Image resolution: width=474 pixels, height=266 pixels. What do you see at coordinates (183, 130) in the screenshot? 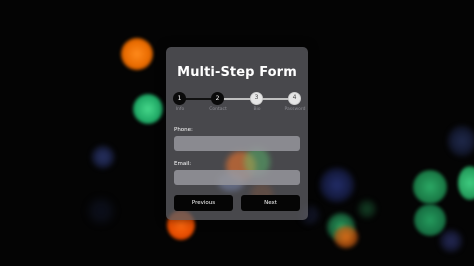
I see `phone-label: Phone:` at bounding box center [183, 130].